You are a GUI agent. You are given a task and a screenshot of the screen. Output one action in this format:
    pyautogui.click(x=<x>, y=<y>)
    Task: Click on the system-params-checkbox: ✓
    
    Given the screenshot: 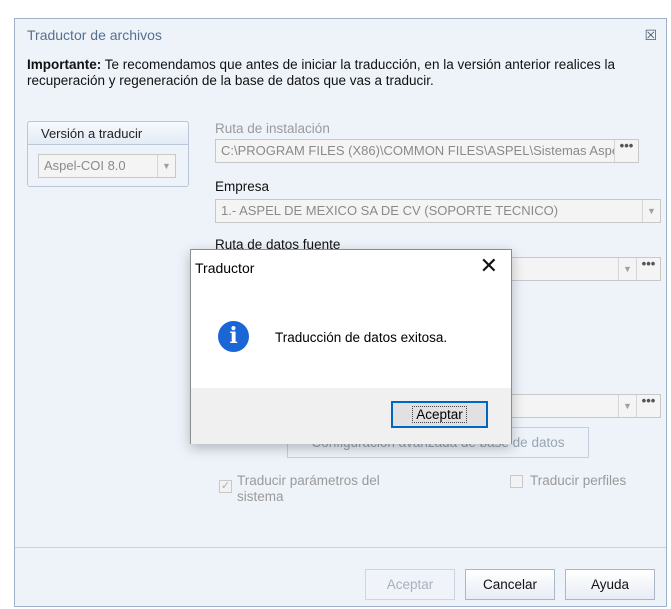 What is the action you would take?
    pyautogui.click(x=225, y=486)
    